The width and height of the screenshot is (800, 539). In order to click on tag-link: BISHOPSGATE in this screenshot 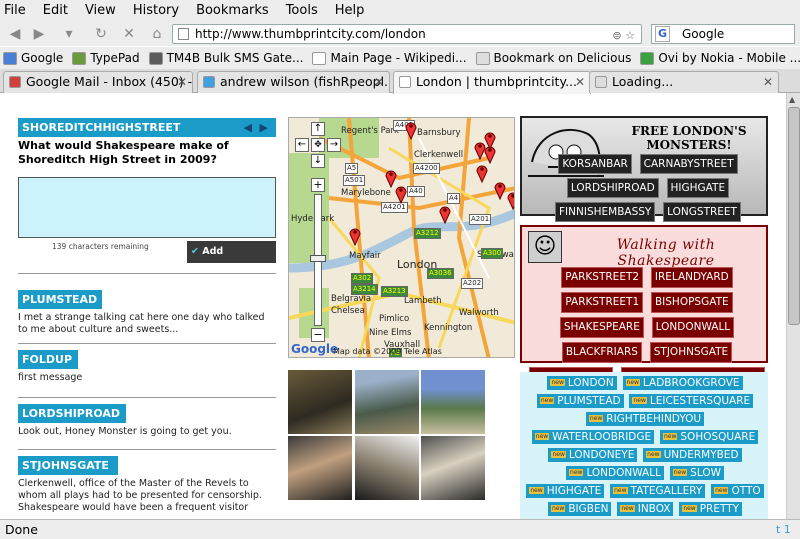, I will do `click(691, 302)`.